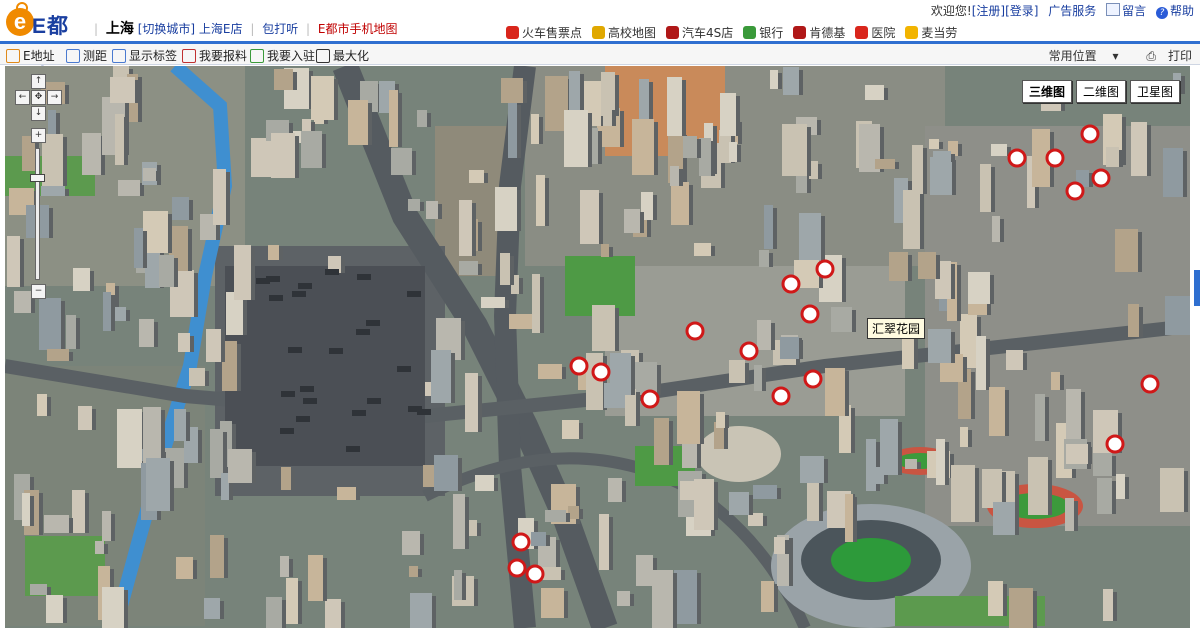 This screenshot has height=630, width=1200. I want to click on report-icon, so click(189, 55).